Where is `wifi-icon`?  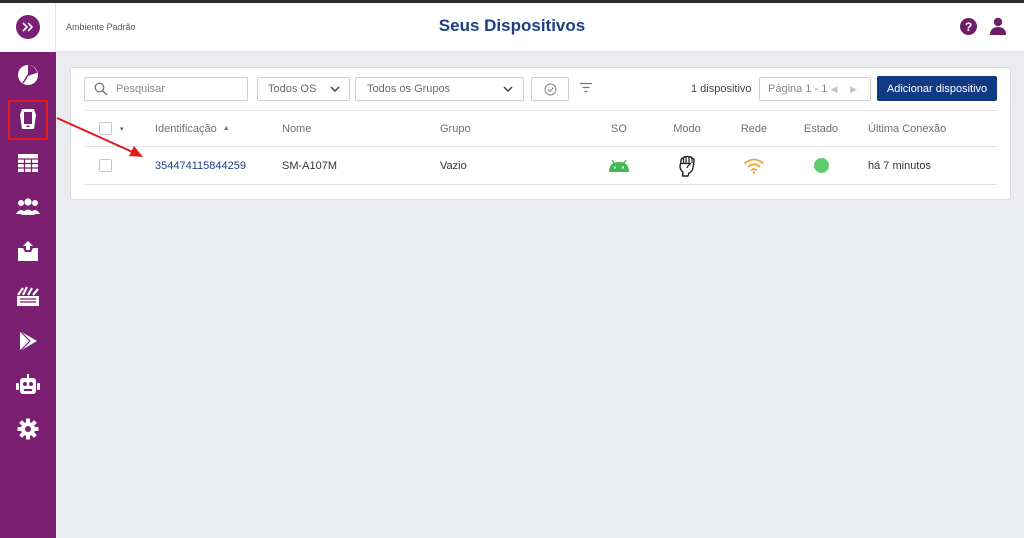 wifi-icon is located at coordinates (754, 166).